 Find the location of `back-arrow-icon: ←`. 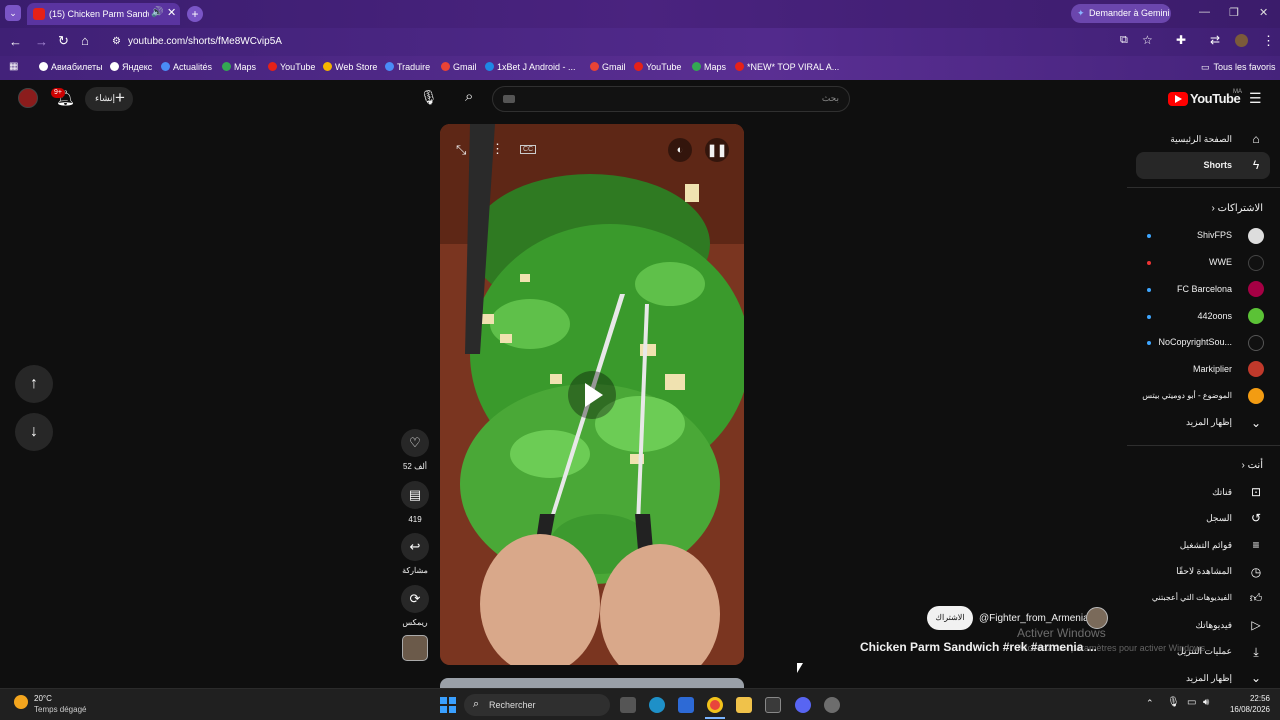

back-arrow-icon: ← is located at coordinates (15, 41).